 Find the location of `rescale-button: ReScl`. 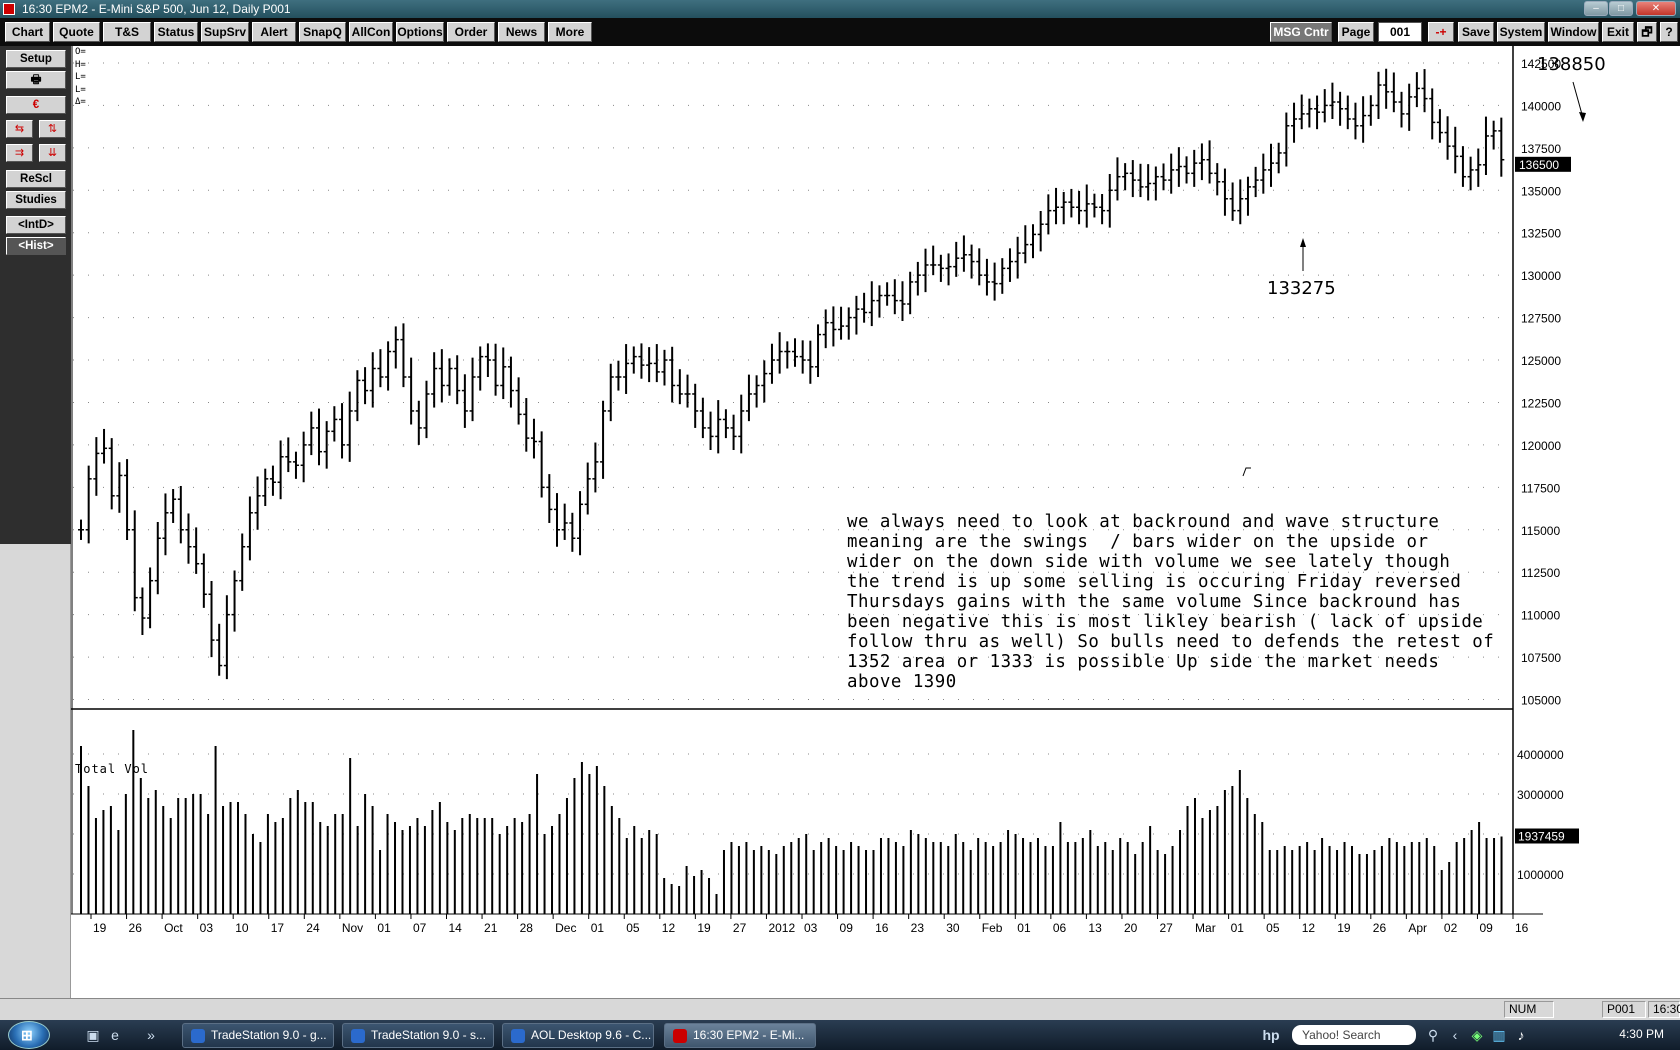

rescale-button: ReScl is located at coordinates (36, 179).